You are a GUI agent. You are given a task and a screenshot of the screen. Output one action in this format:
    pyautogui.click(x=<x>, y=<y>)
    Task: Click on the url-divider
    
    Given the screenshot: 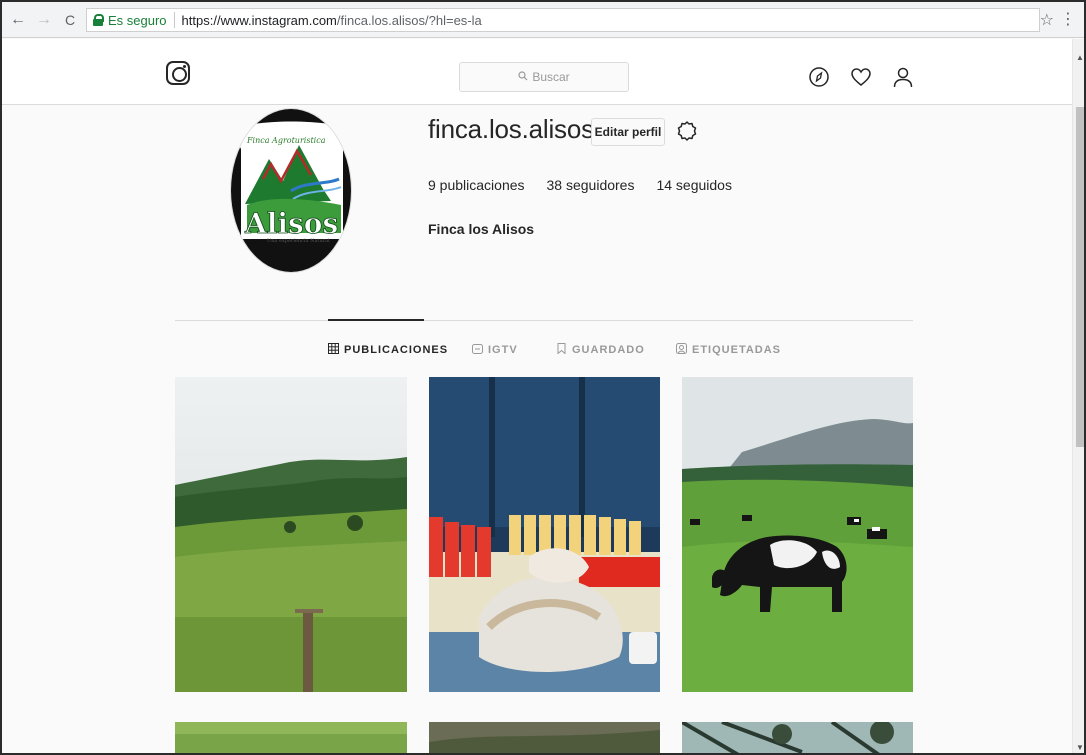 What is the action you would take?
    pyautogui.click(x=174, y=20)
    